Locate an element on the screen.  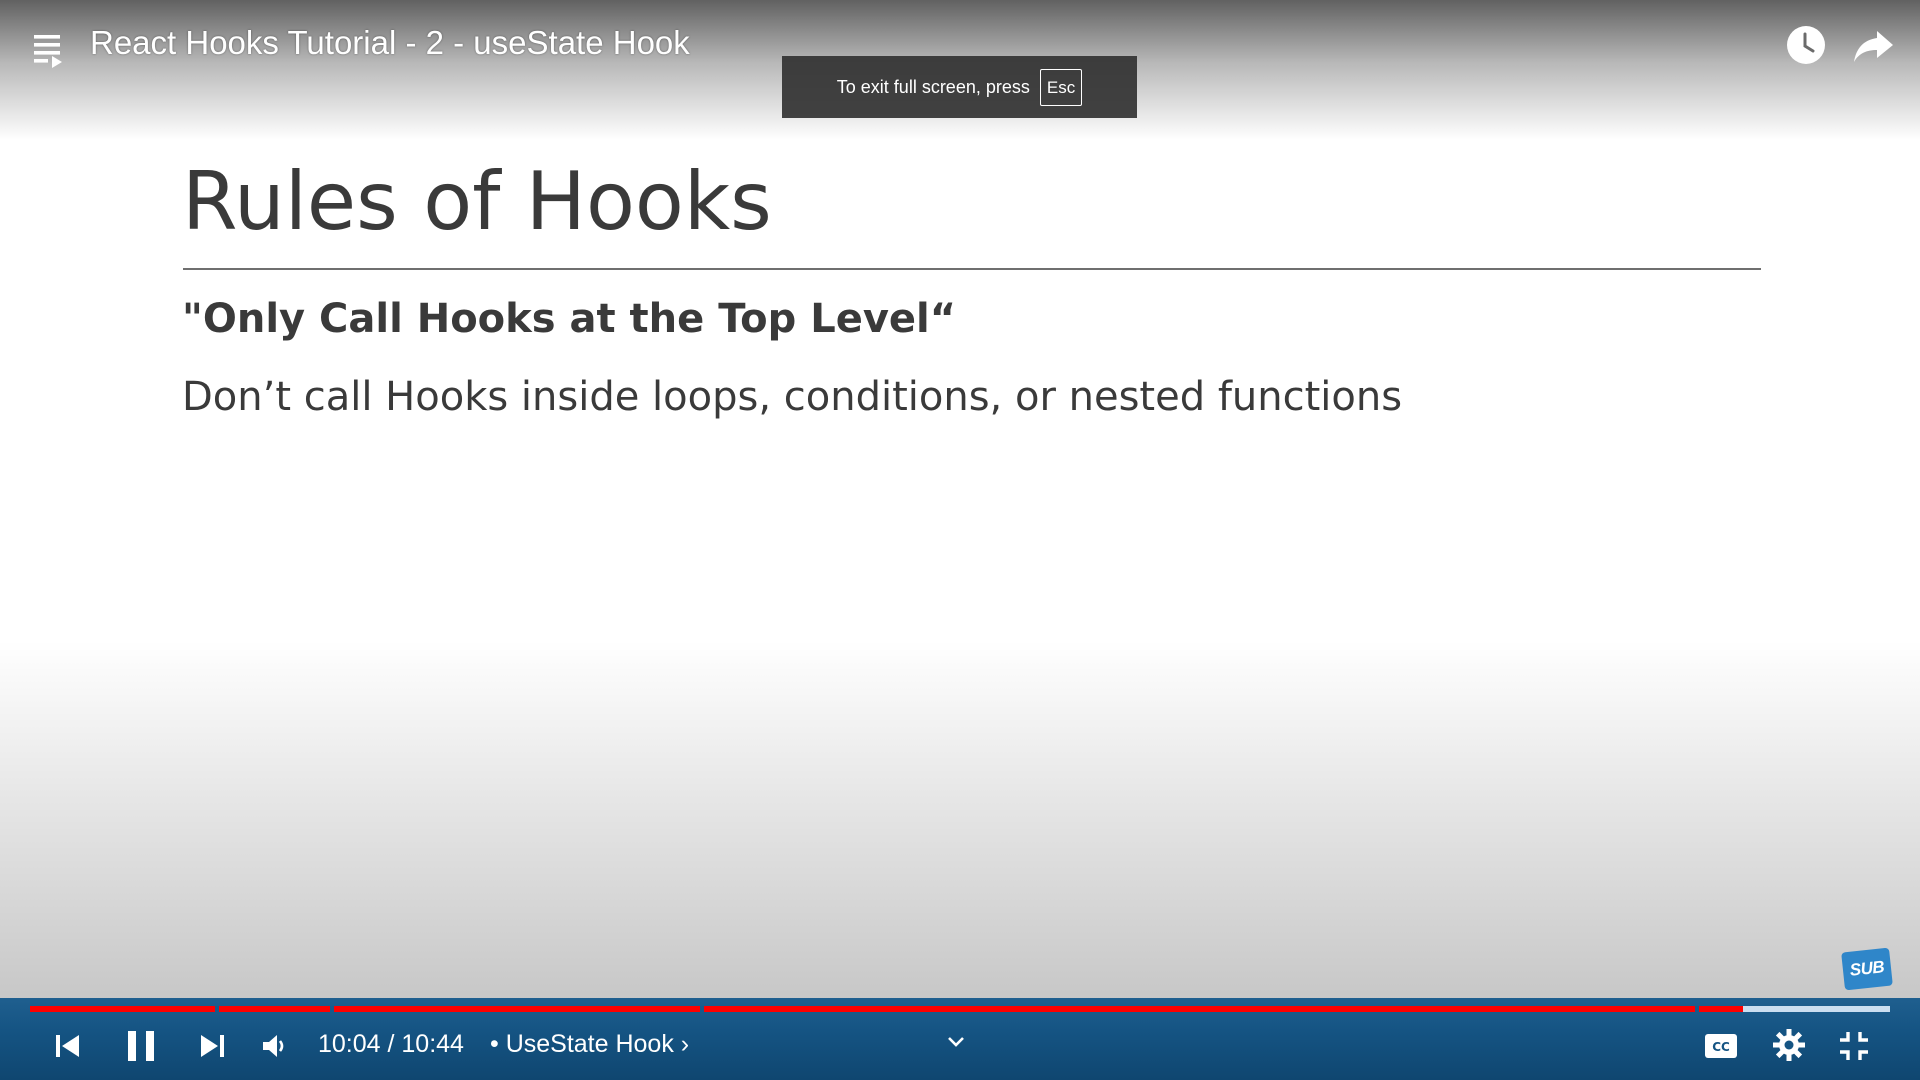
chapter-title-button: • UseState Hook › is located at coordinates (589, 1044).